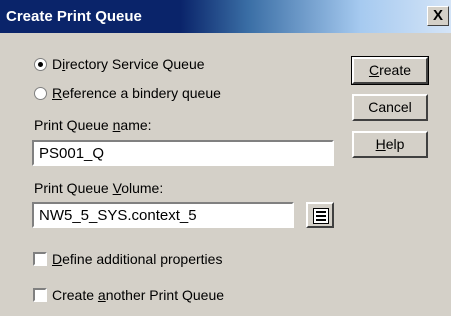 The height and width of the screenshot is (316, 451). I want to click on cancel-button: Cancel, so click(390, 107).